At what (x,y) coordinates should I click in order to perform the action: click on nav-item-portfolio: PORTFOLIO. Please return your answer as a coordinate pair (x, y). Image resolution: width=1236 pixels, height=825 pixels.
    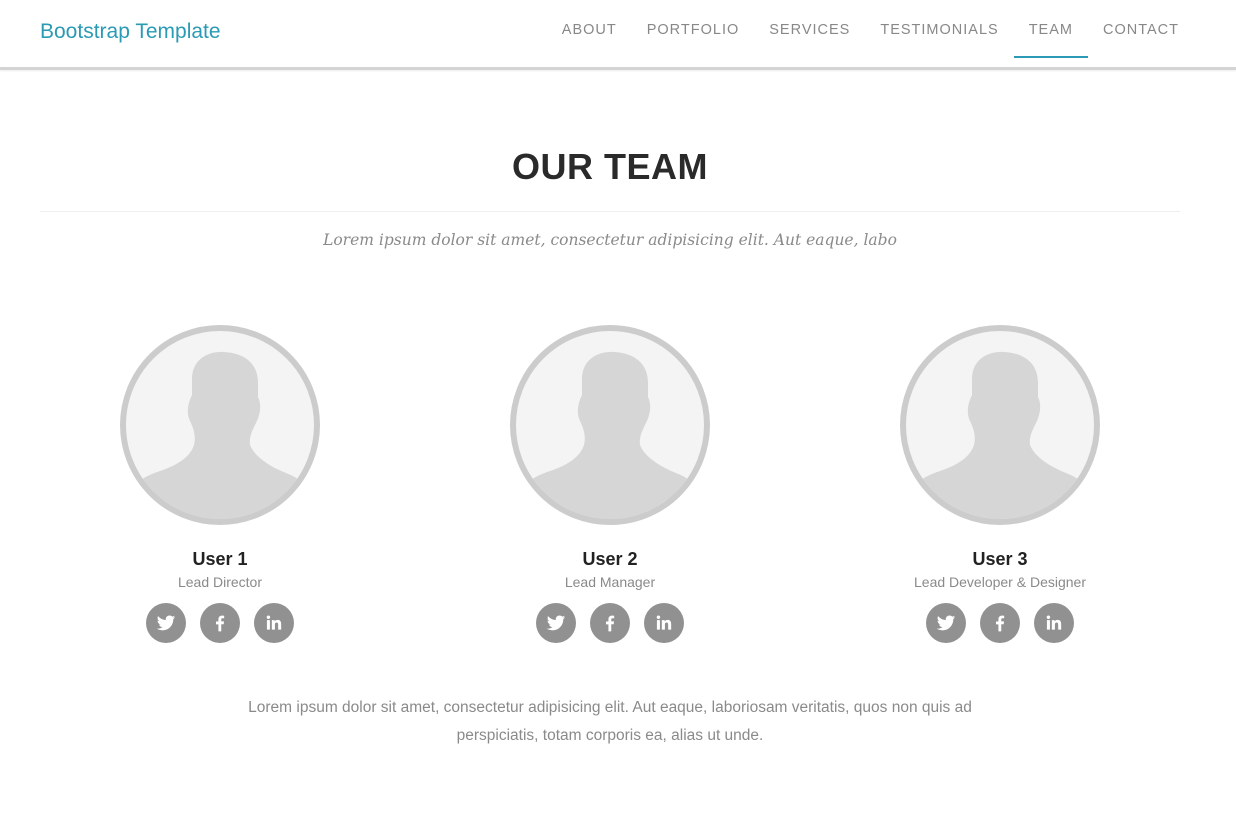
    Looking at the image, I should click on (693, 33).